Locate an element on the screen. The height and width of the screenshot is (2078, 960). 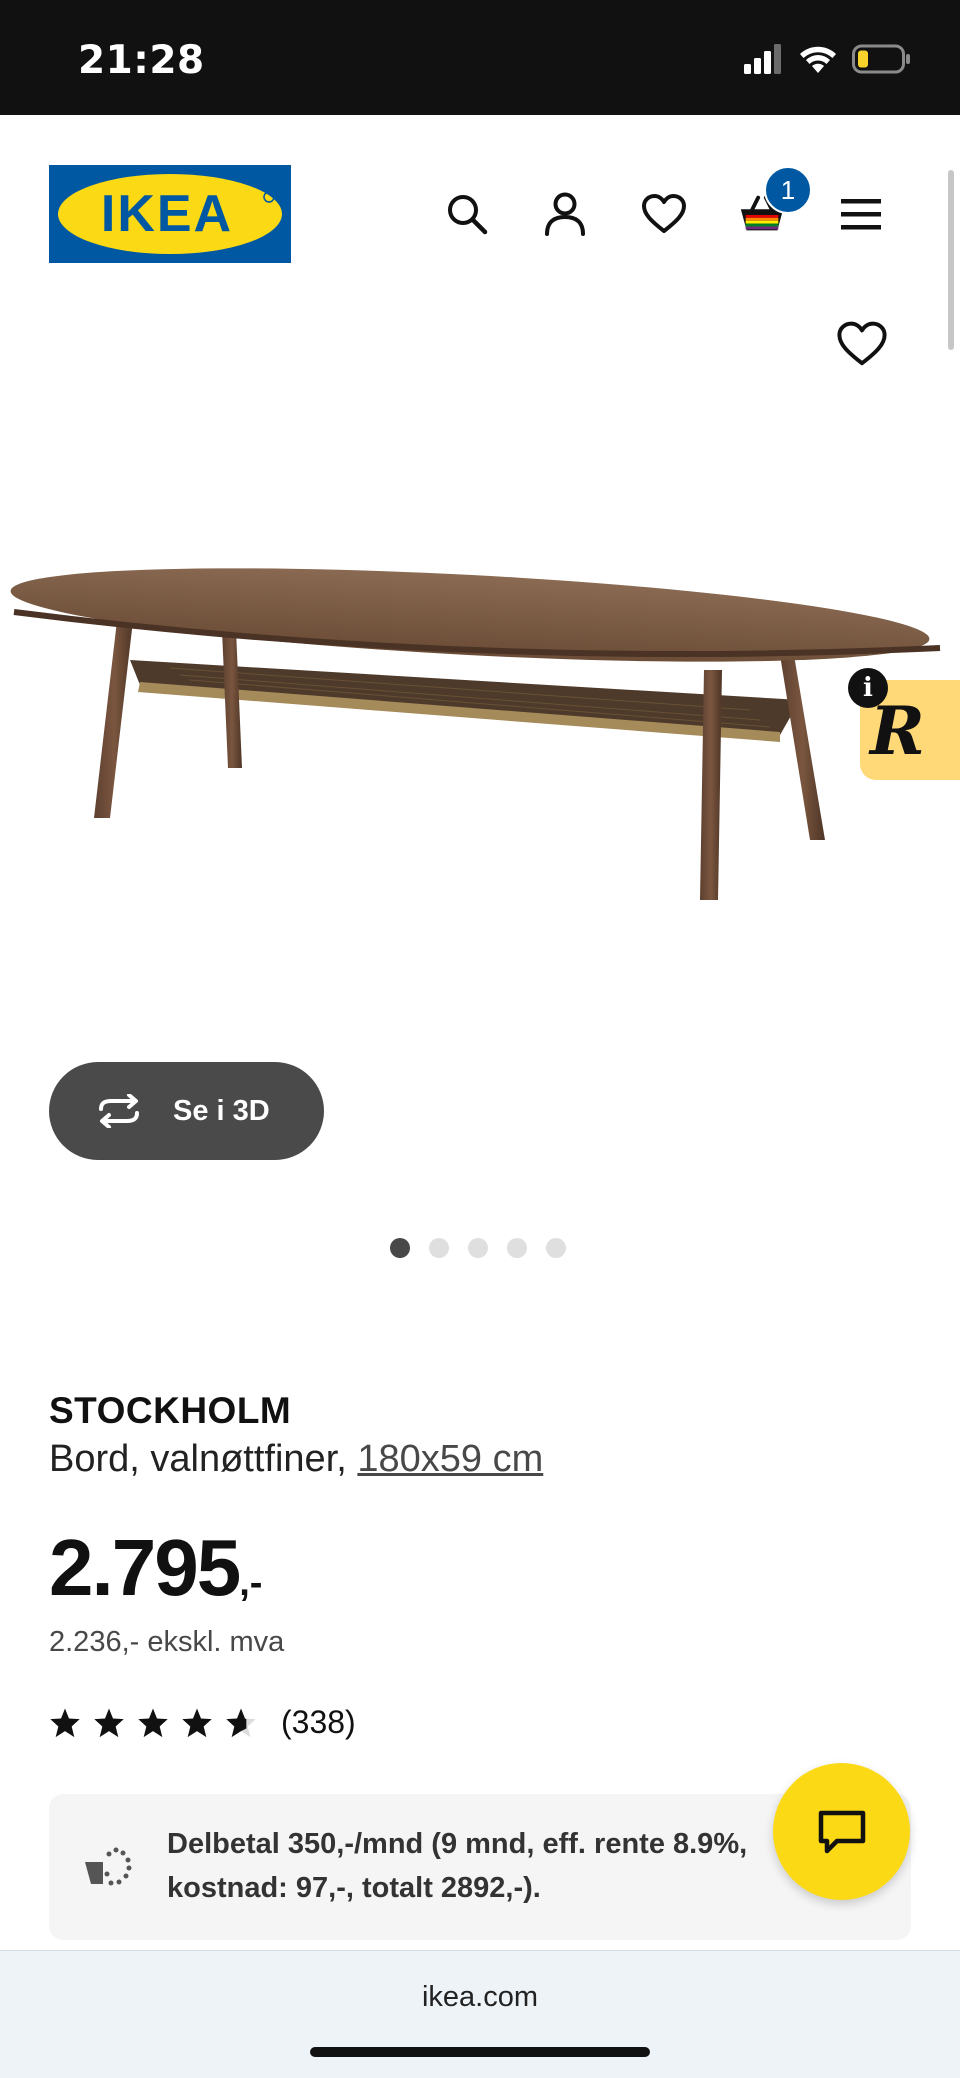
carousel-pagination is located at coordinates (478, 1248).